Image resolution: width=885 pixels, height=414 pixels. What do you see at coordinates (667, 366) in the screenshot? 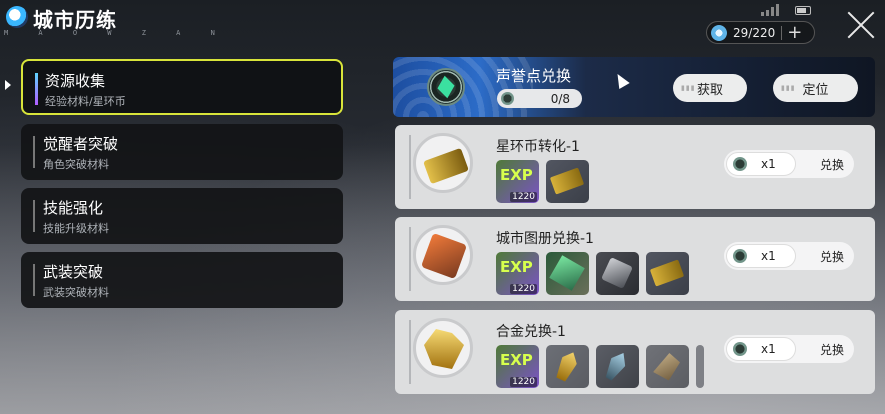
I see `stone-item-icon` at bounding box center [667, 366].